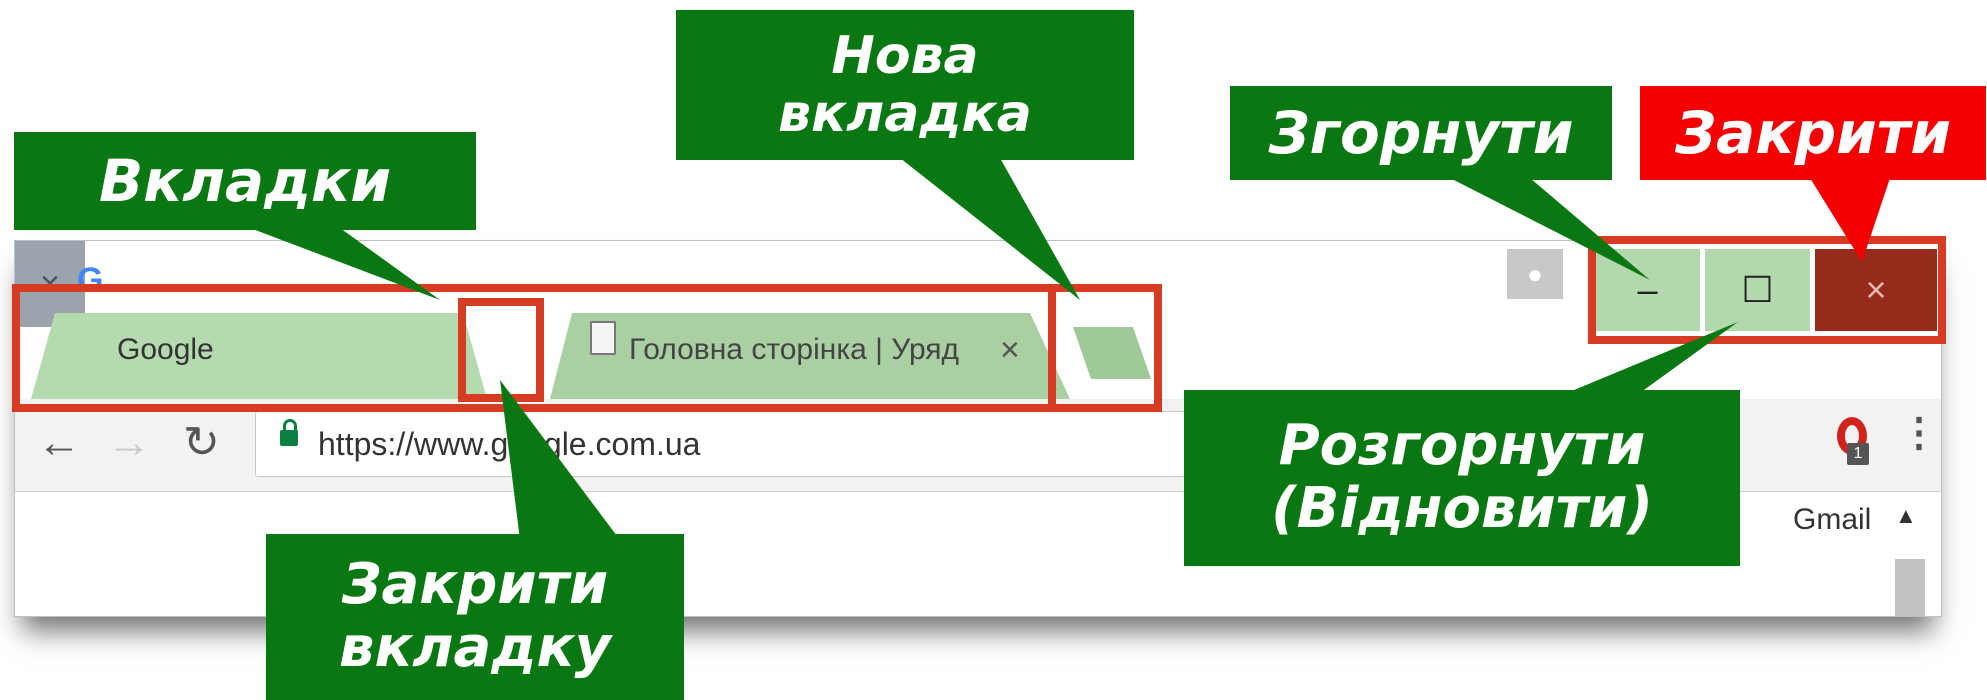  What do you see at coordinates (1421, 133) in the screenshot?
I see `callout-minimize: Згорнути` at bounding box center [1421, 133].